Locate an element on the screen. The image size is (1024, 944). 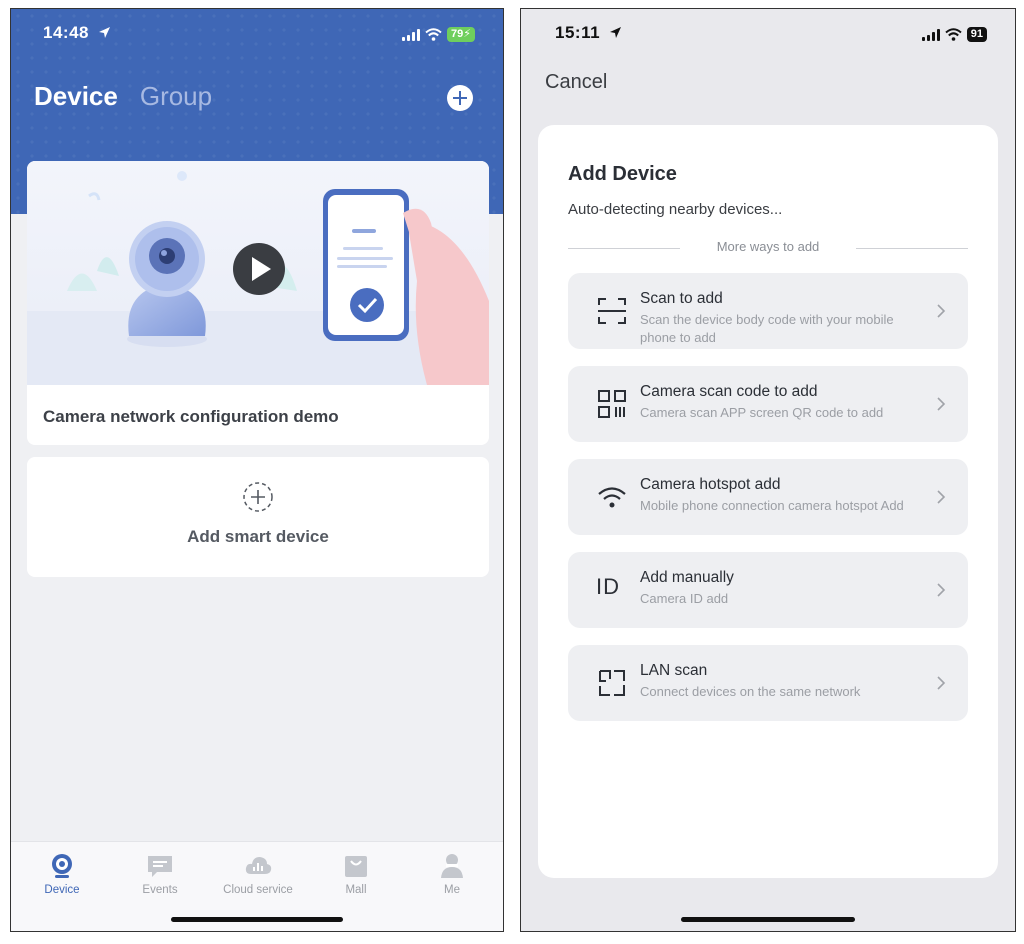
tabbar-item-mall: Mall is located at coordinates (356, 874).